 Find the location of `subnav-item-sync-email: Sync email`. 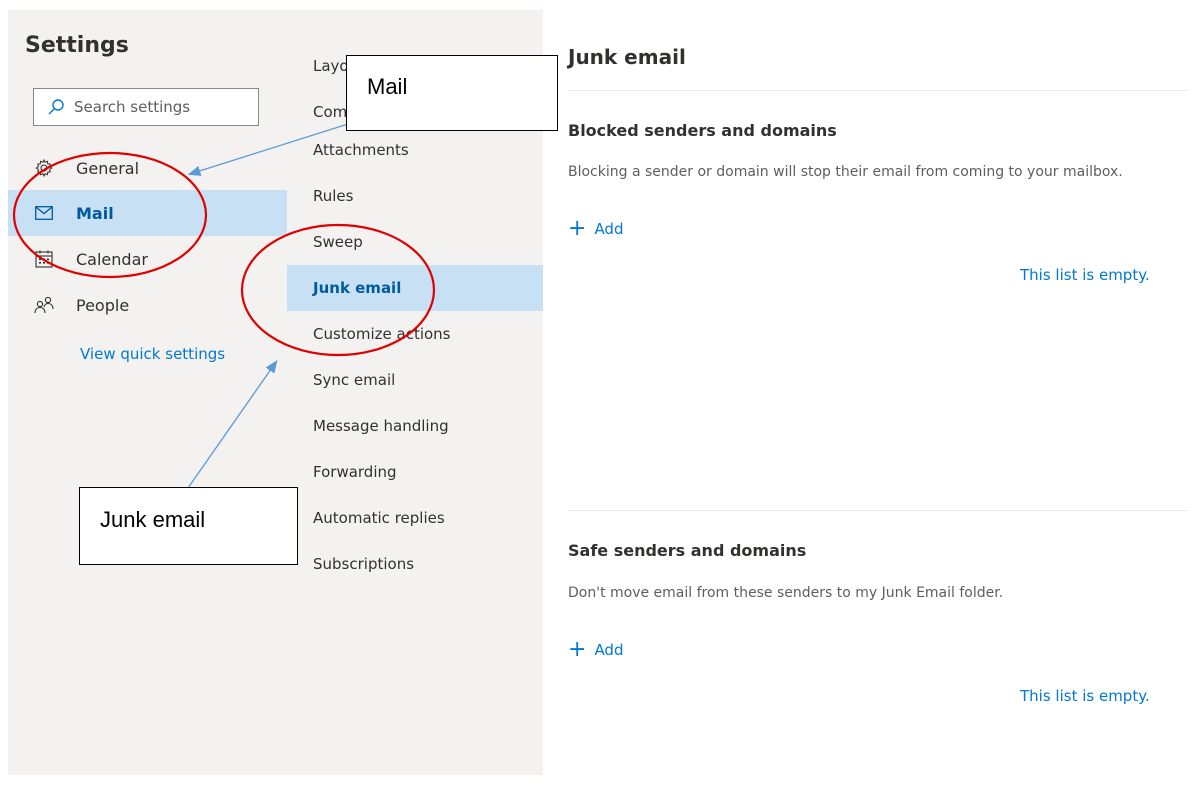

subnav-item-sync-email: Sync email is located at coordinates (415, 380).